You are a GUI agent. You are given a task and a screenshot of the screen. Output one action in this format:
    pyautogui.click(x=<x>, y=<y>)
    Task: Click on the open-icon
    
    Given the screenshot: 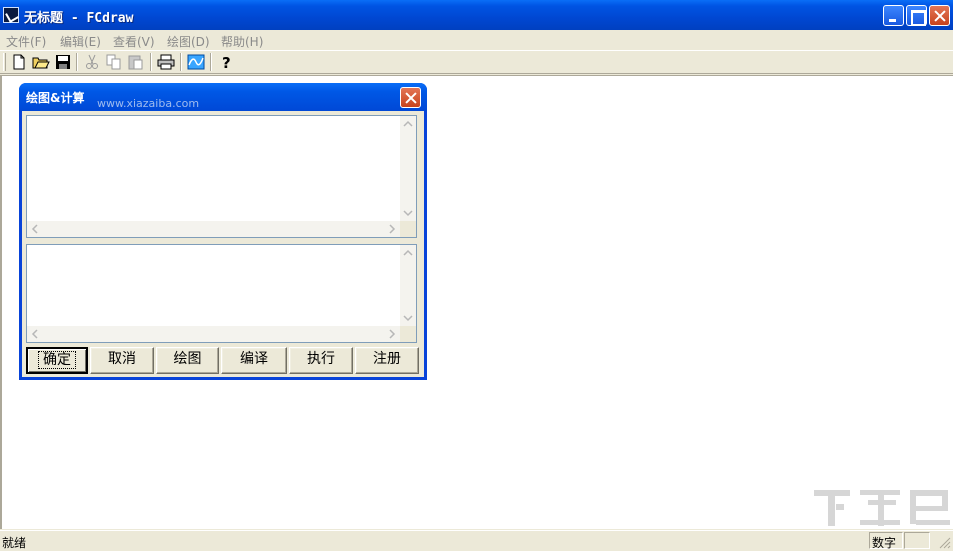 What is the action you would take?
    pyautogui.click(x=41, y=62)
    